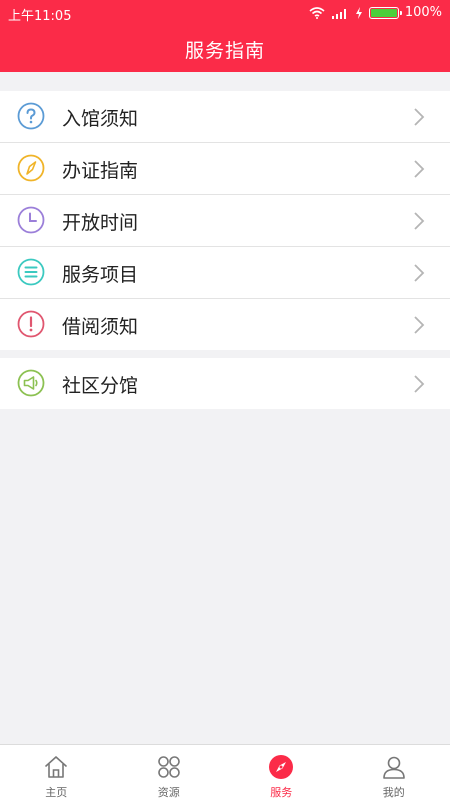 The width and height of the screenshot is (450, 801). Describe the element at coordinates (39, 14) in the screenshot. I see `status-time: 上午11:05` at that location.